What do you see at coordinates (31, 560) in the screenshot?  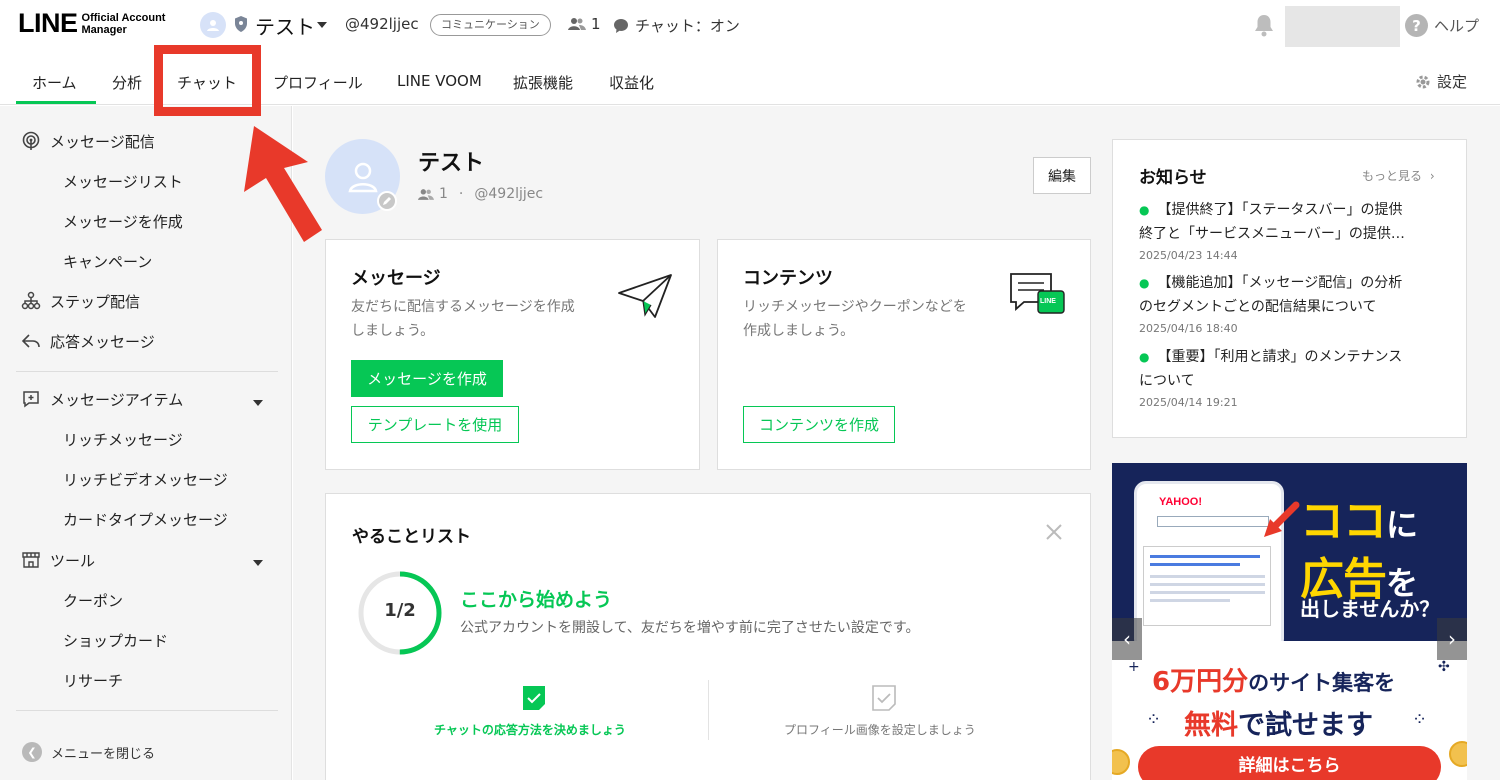 I see `shop-icon` at bounding box center [31, 560].